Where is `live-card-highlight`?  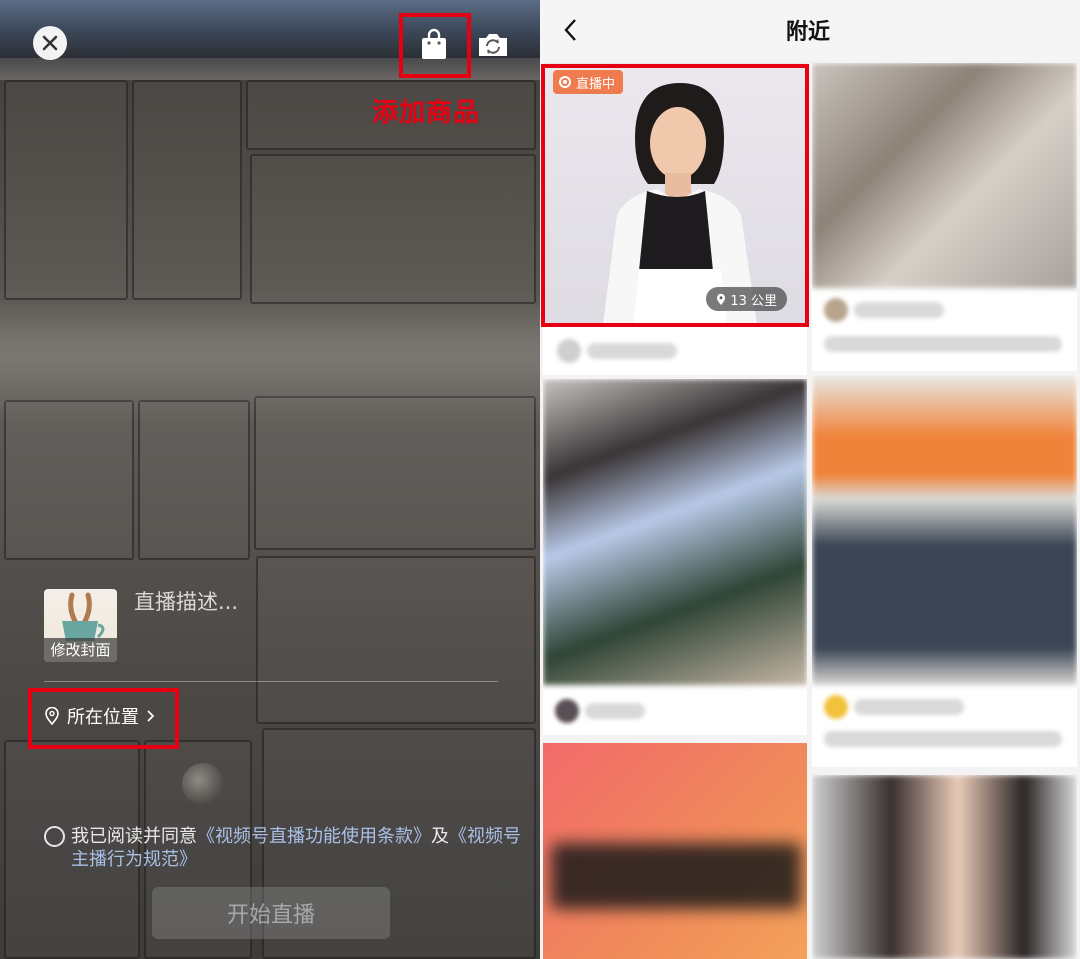
live-card-highlight is located at coordinates (675, 195).